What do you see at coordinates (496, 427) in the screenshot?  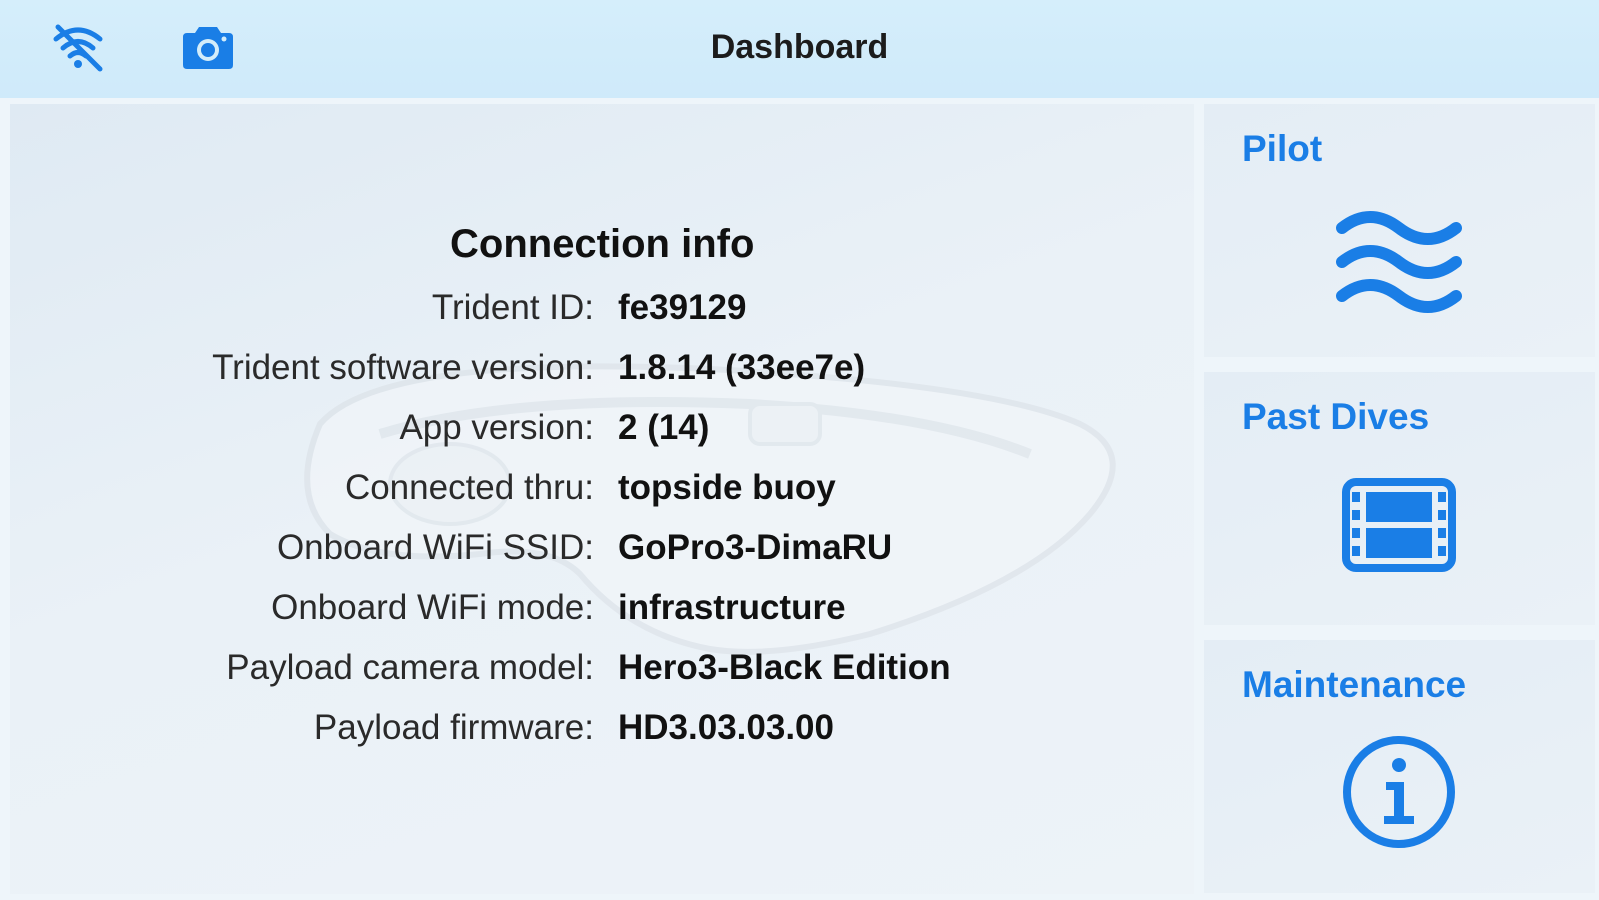 I see `info-label: App version:` at bounding box center [496, 427].